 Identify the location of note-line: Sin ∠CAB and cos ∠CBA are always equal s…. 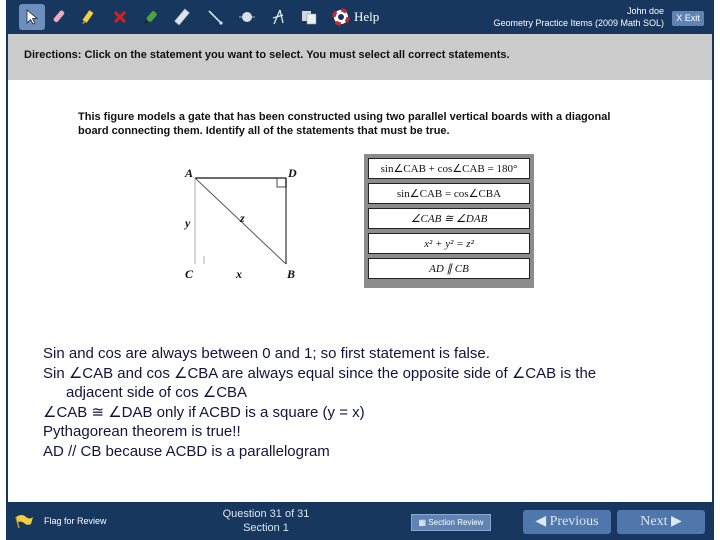
(320, 373).